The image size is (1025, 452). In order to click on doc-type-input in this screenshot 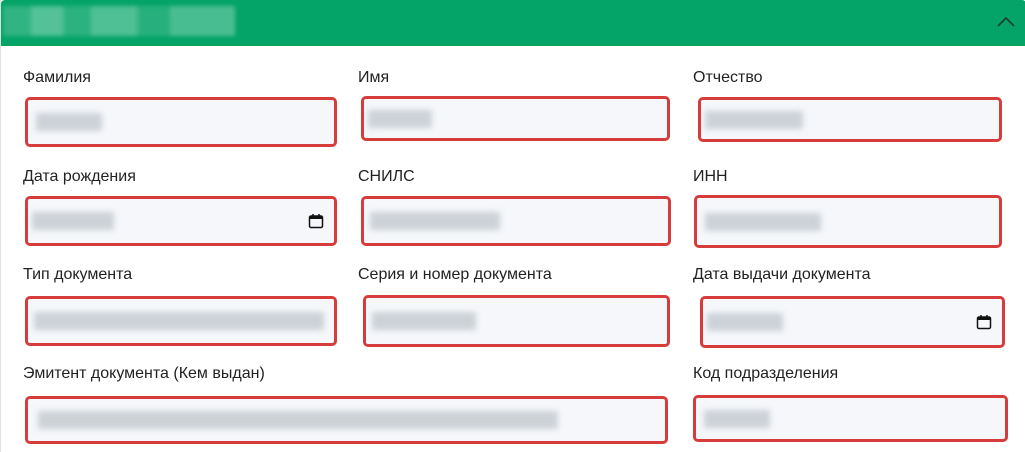, I will do `click(181, 321)`.